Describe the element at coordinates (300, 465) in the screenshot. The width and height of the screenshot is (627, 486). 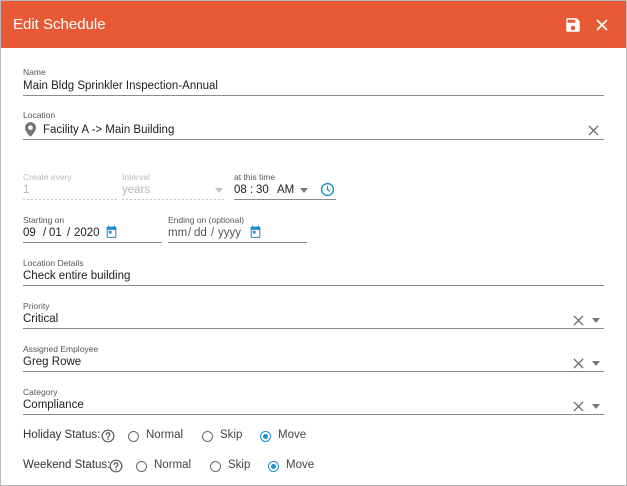
I see `weekend-move-label: Move` at that location.